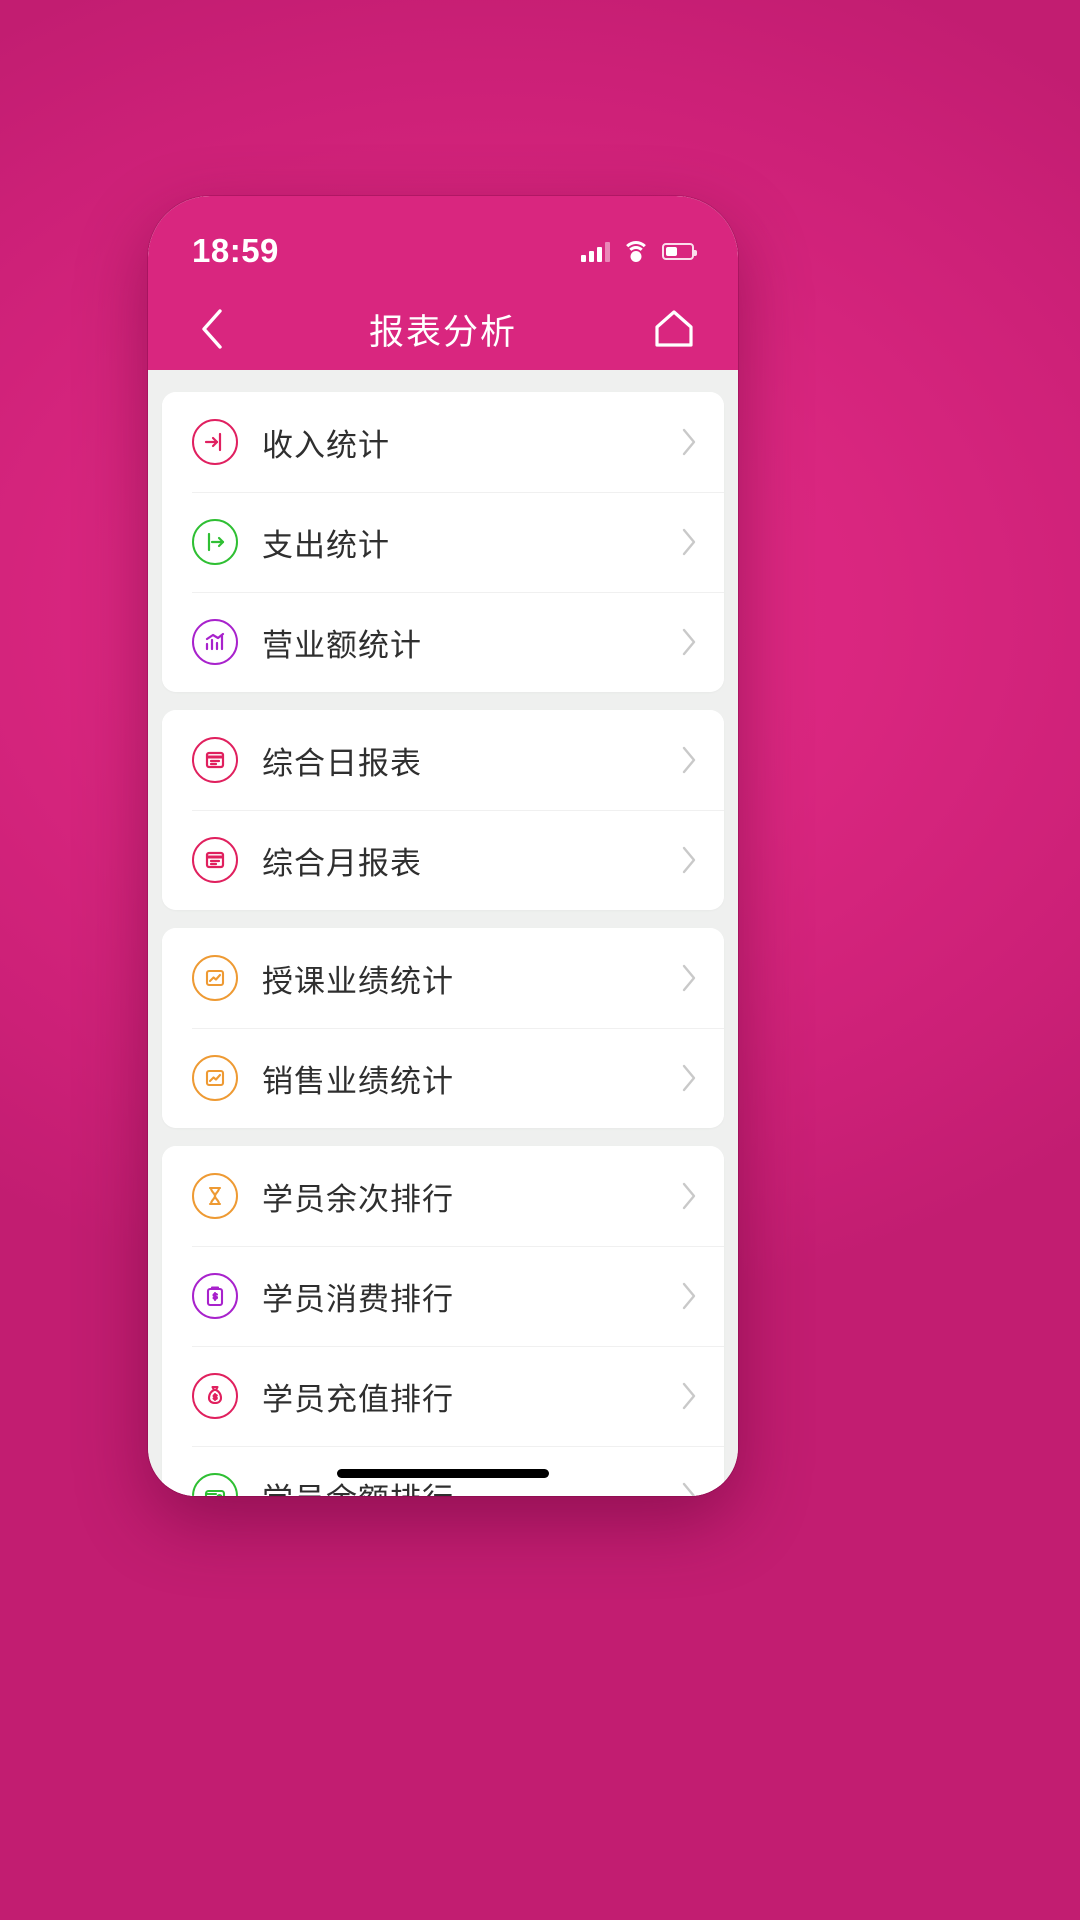  I want to click on home-indicator, so click(443, 1473).